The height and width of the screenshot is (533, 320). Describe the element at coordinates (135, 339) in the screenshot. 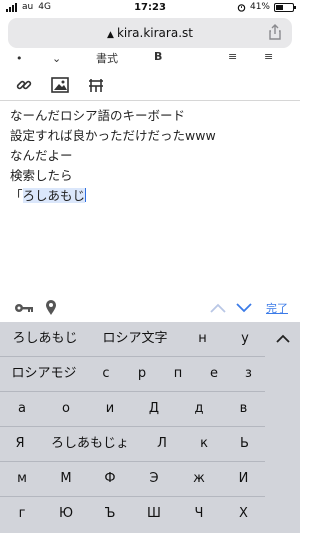

I see `candidate-item: ロシア文字` at that location.